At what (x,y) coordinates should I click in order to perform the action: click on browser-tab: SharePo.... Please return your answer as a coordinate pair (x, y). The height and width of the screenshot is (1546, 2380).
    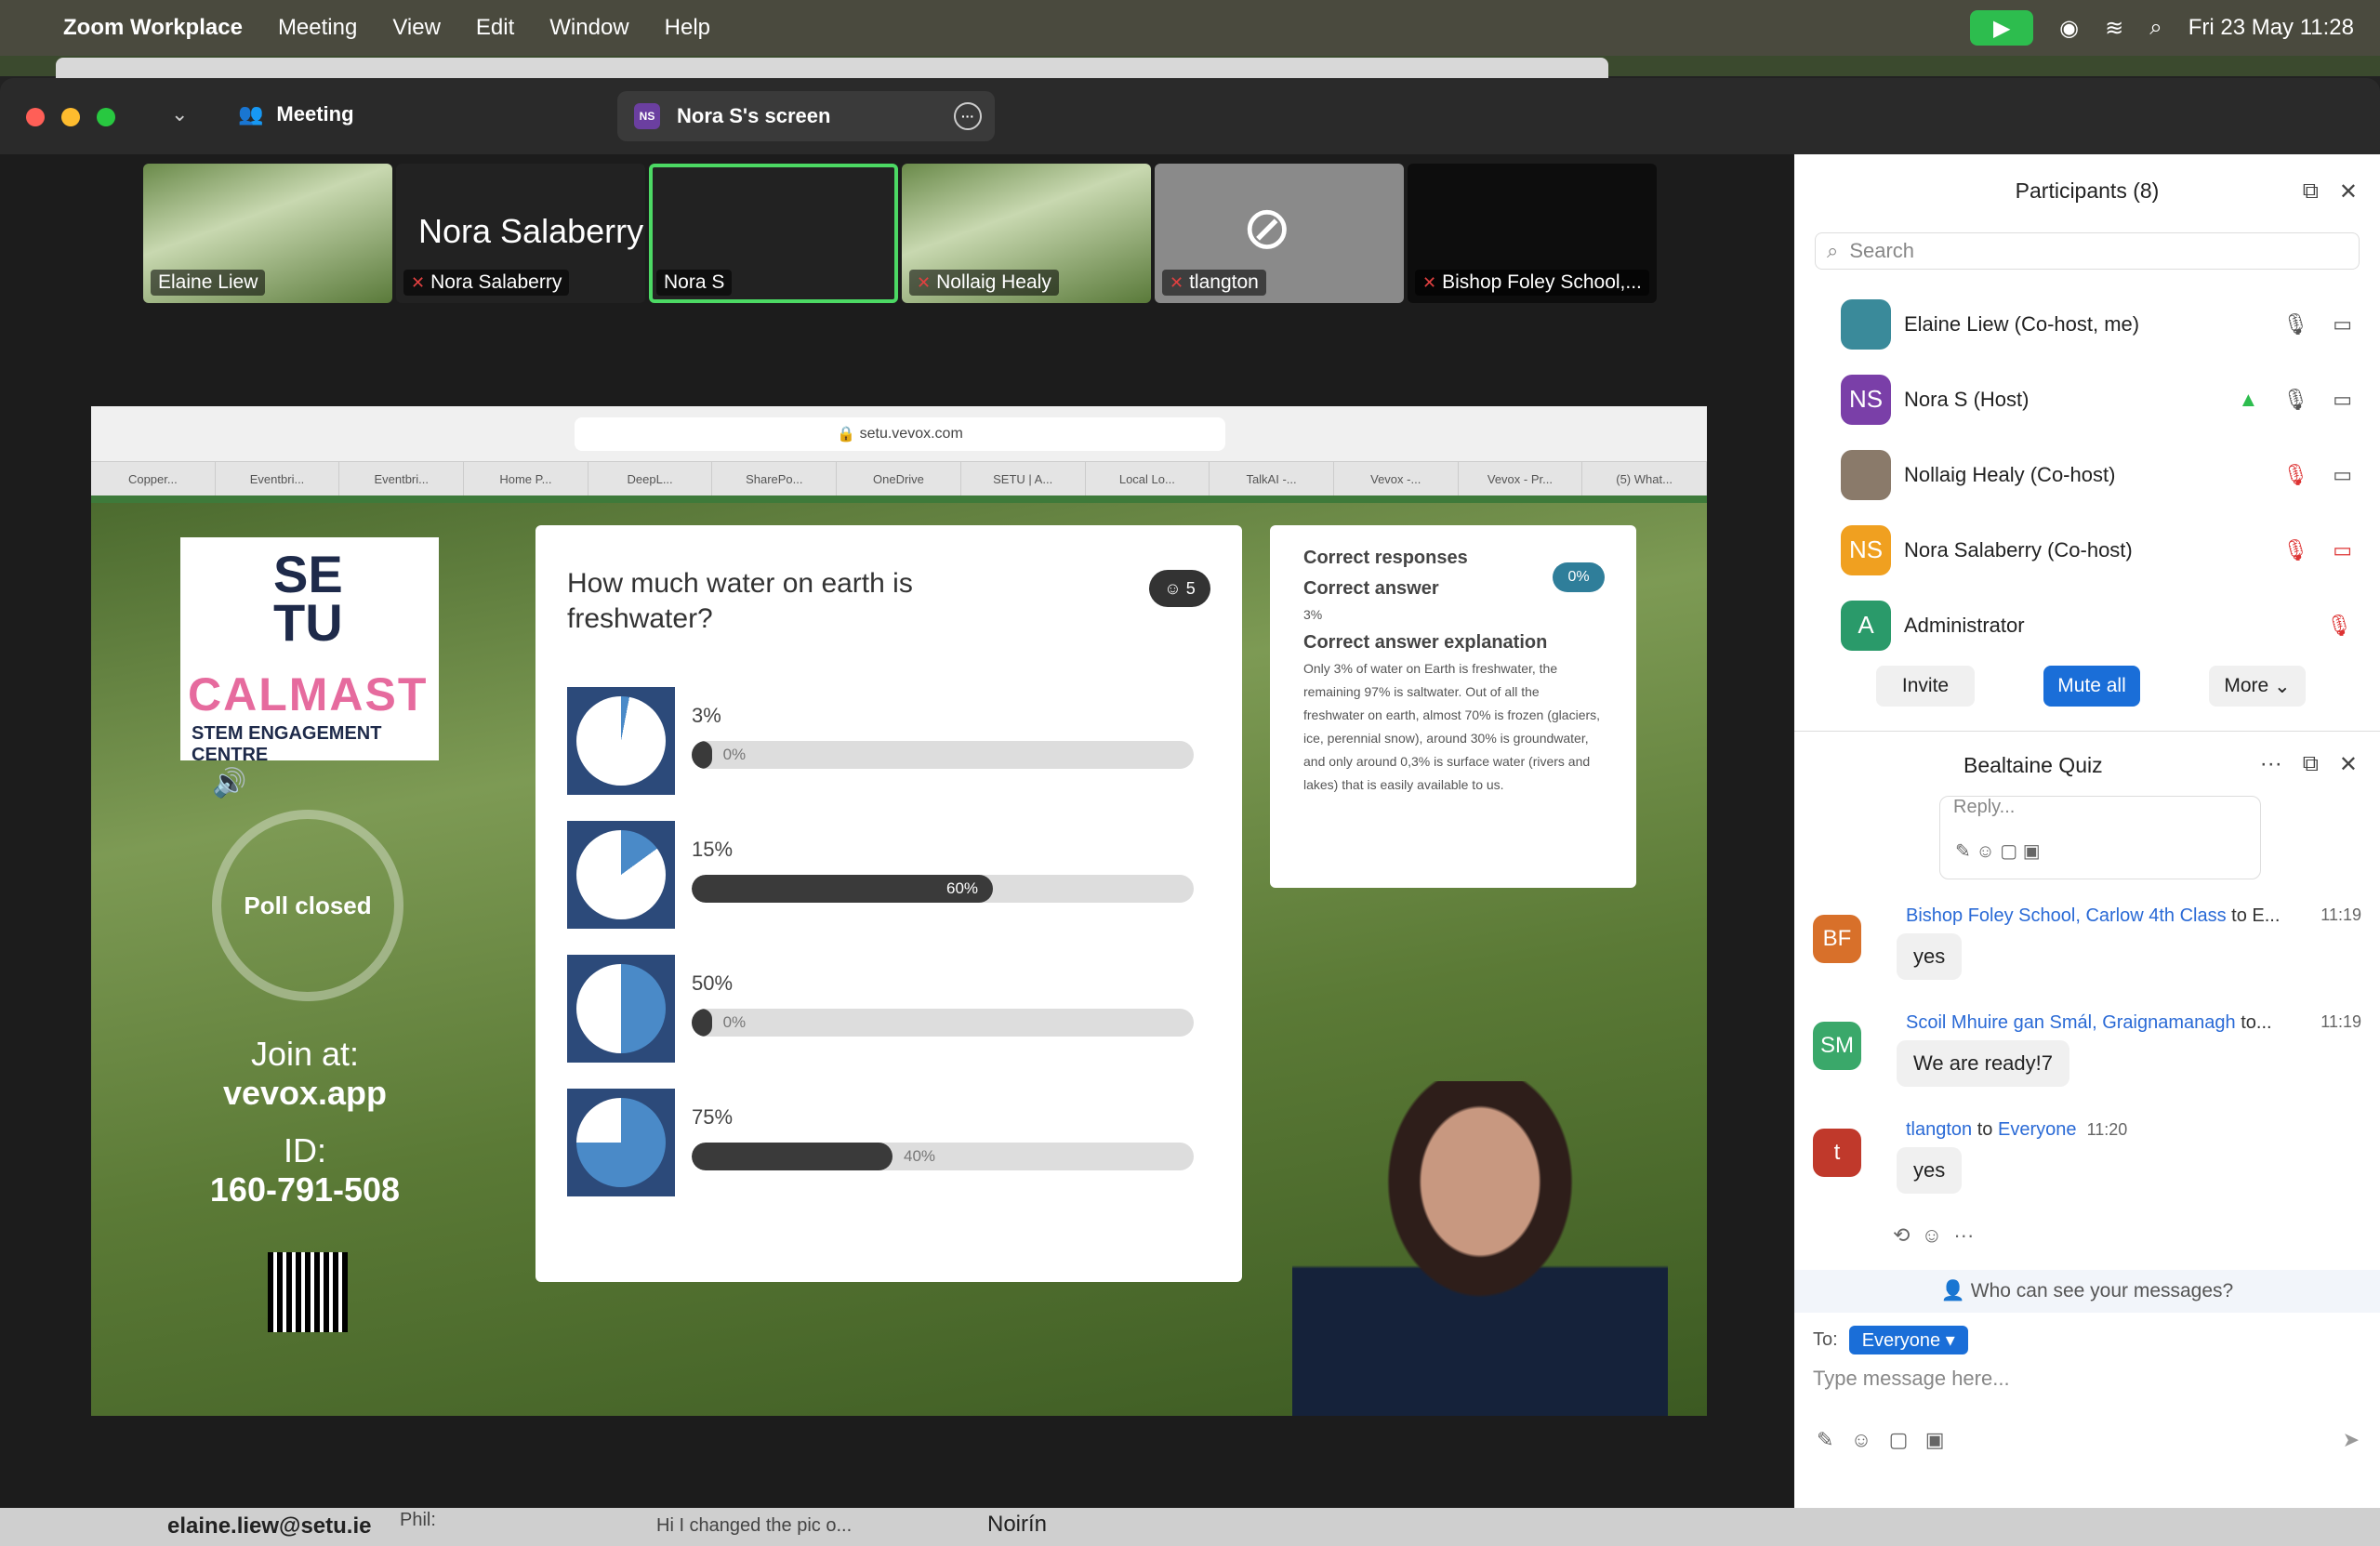
    Looking at the image, I should click on (775, 479).